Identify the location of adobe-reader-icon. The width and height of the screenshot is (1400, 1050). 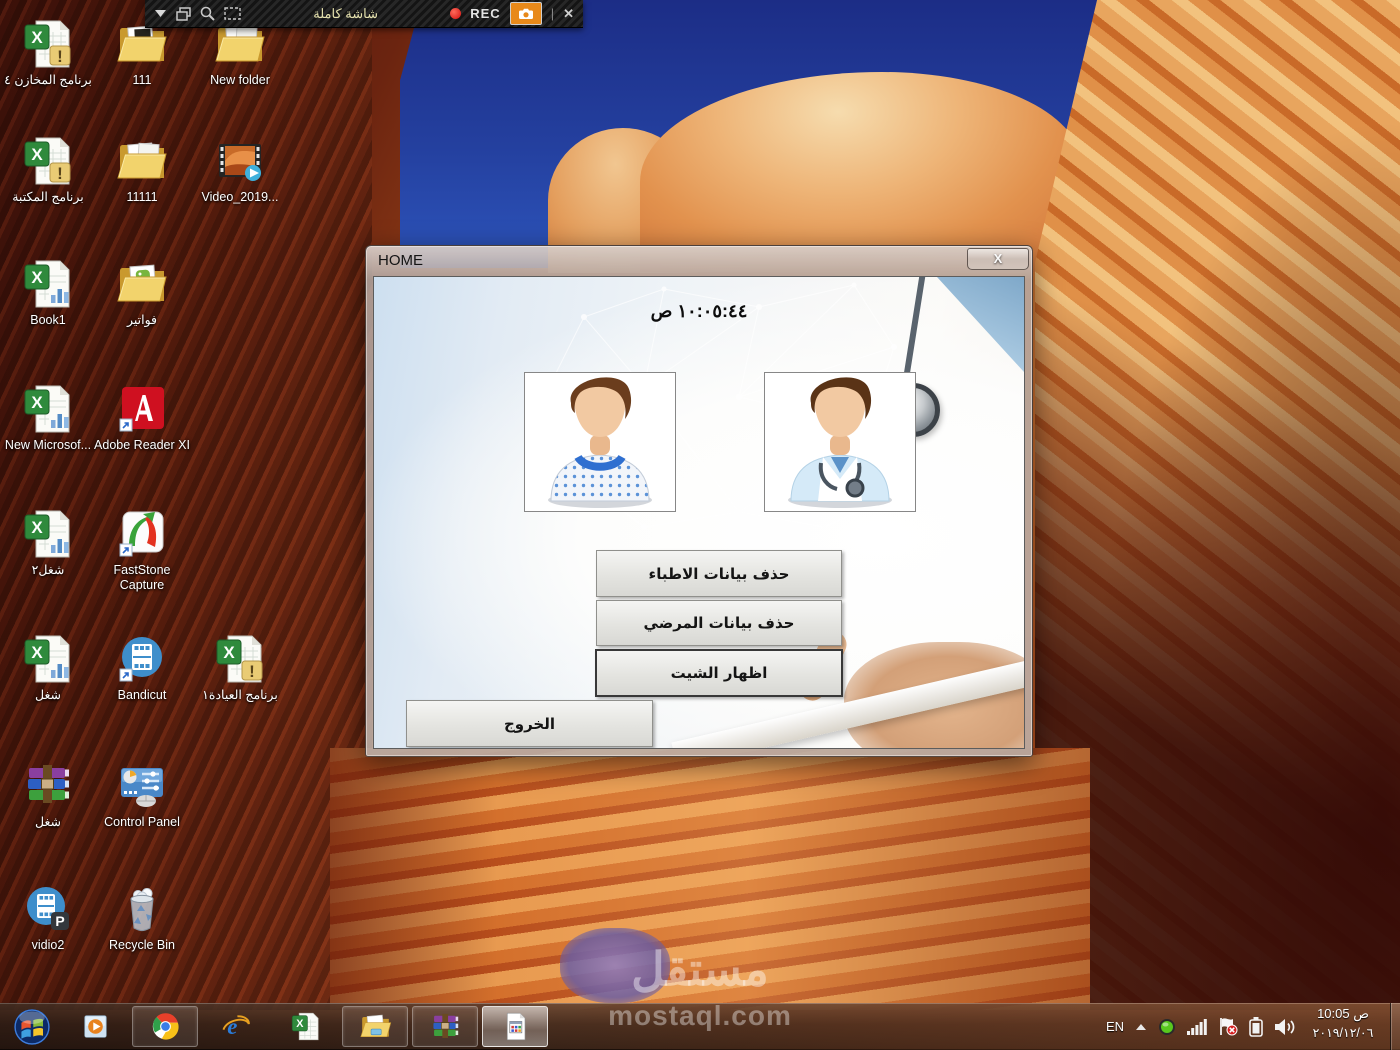
(142, 409).